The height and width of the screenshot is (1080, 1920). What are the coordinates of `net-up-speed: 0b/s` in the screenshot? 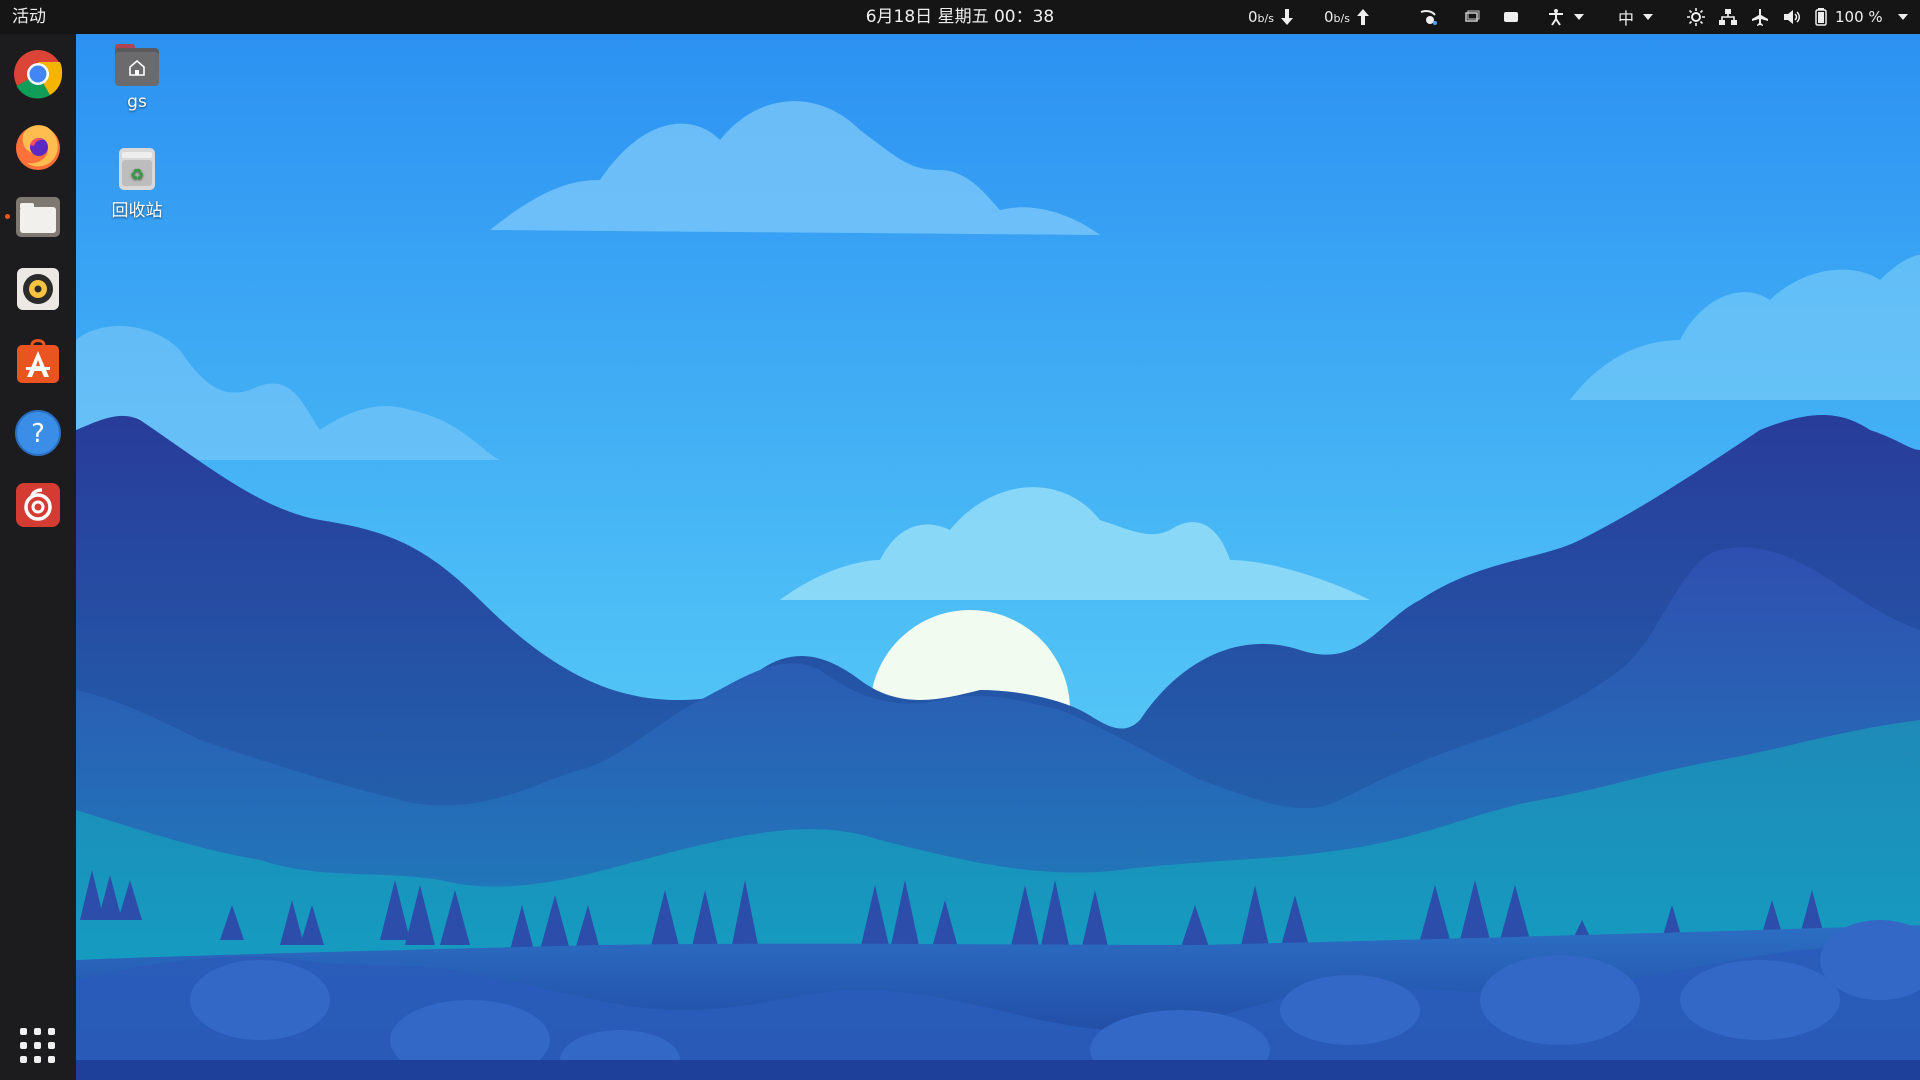 It's located at (1347, 17).